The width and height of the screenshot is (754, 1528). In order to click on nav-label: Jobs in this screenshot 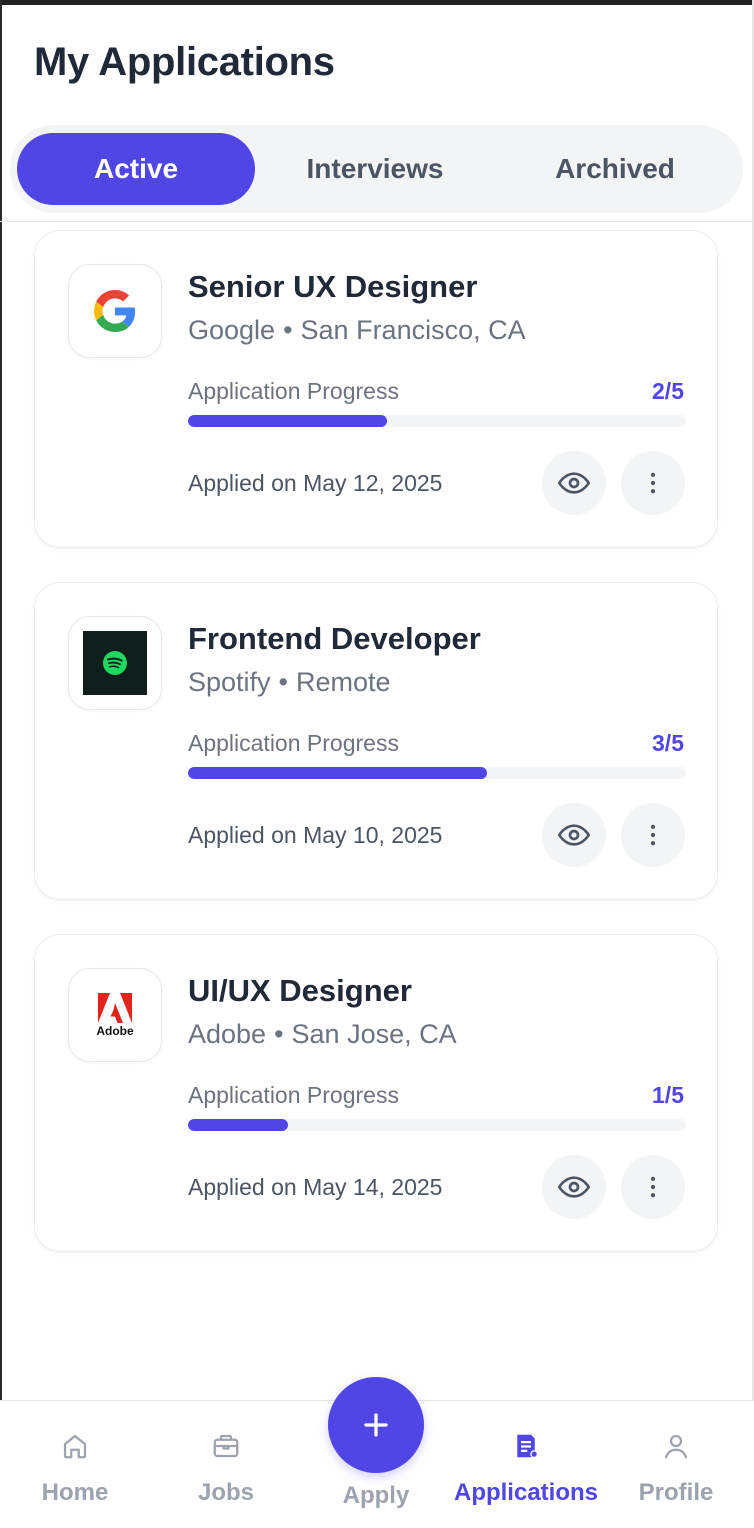, I will do `click(225, 1492)`.